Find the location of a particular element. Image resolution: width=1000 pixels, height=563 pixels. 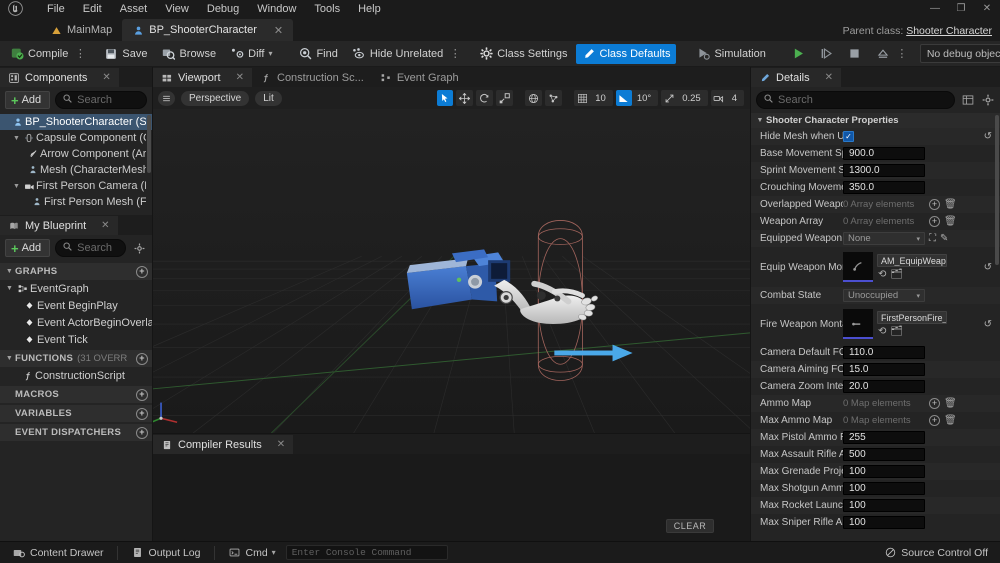

property-row: Overlapped Weapons 0 Array elements + 🗑 is located at coordinates (875, 204).